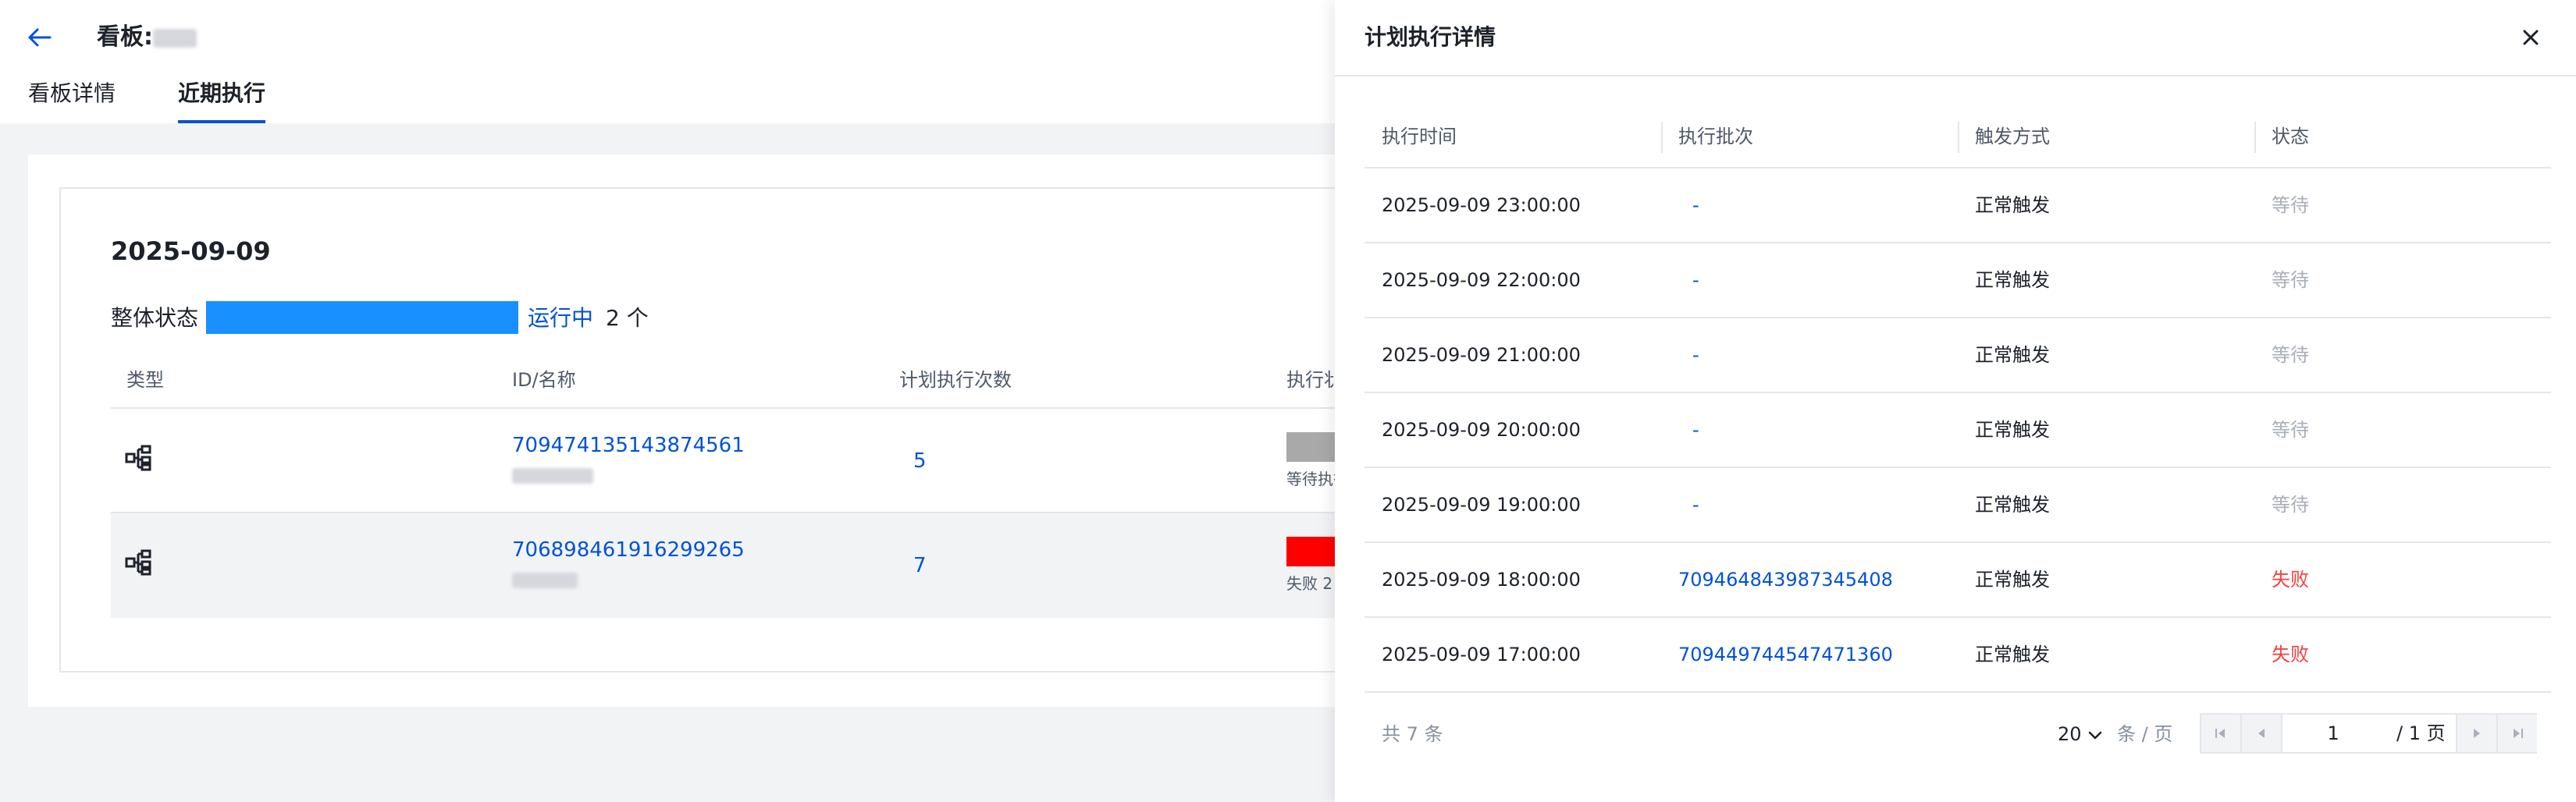  What do you see at coordinates (1310, 479) in the screenshot?
I see `exec-status-text: 等待执行` at bounding box center [1310, 479].